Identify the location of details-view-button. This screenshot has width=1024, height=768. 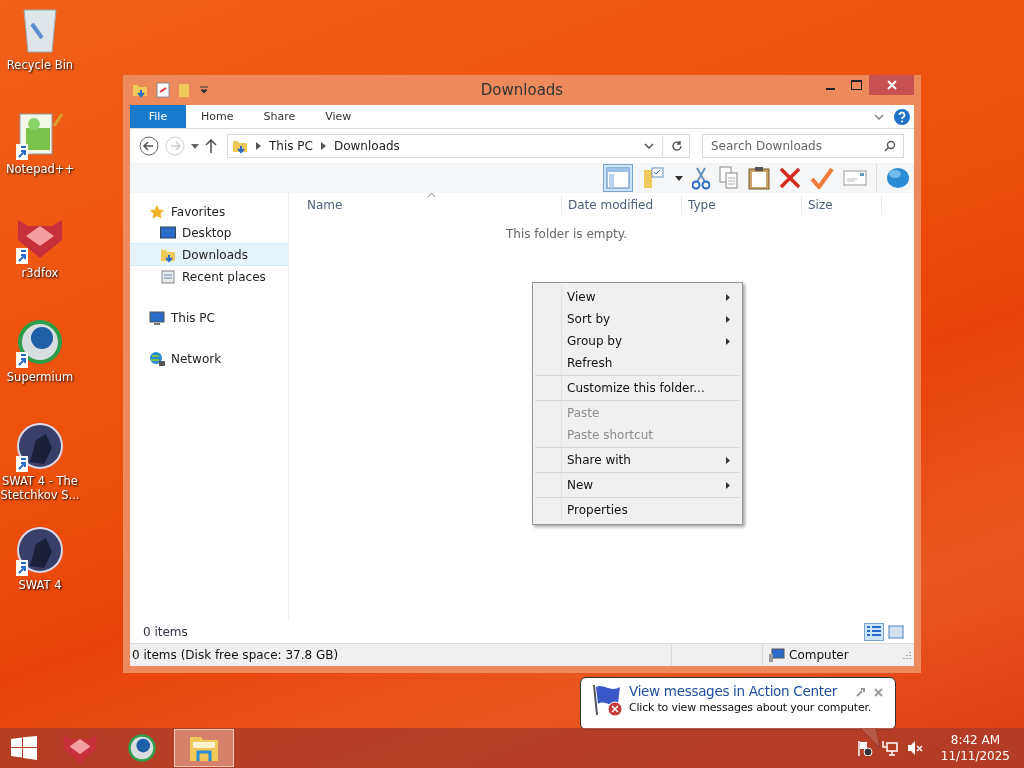
(874, 632).